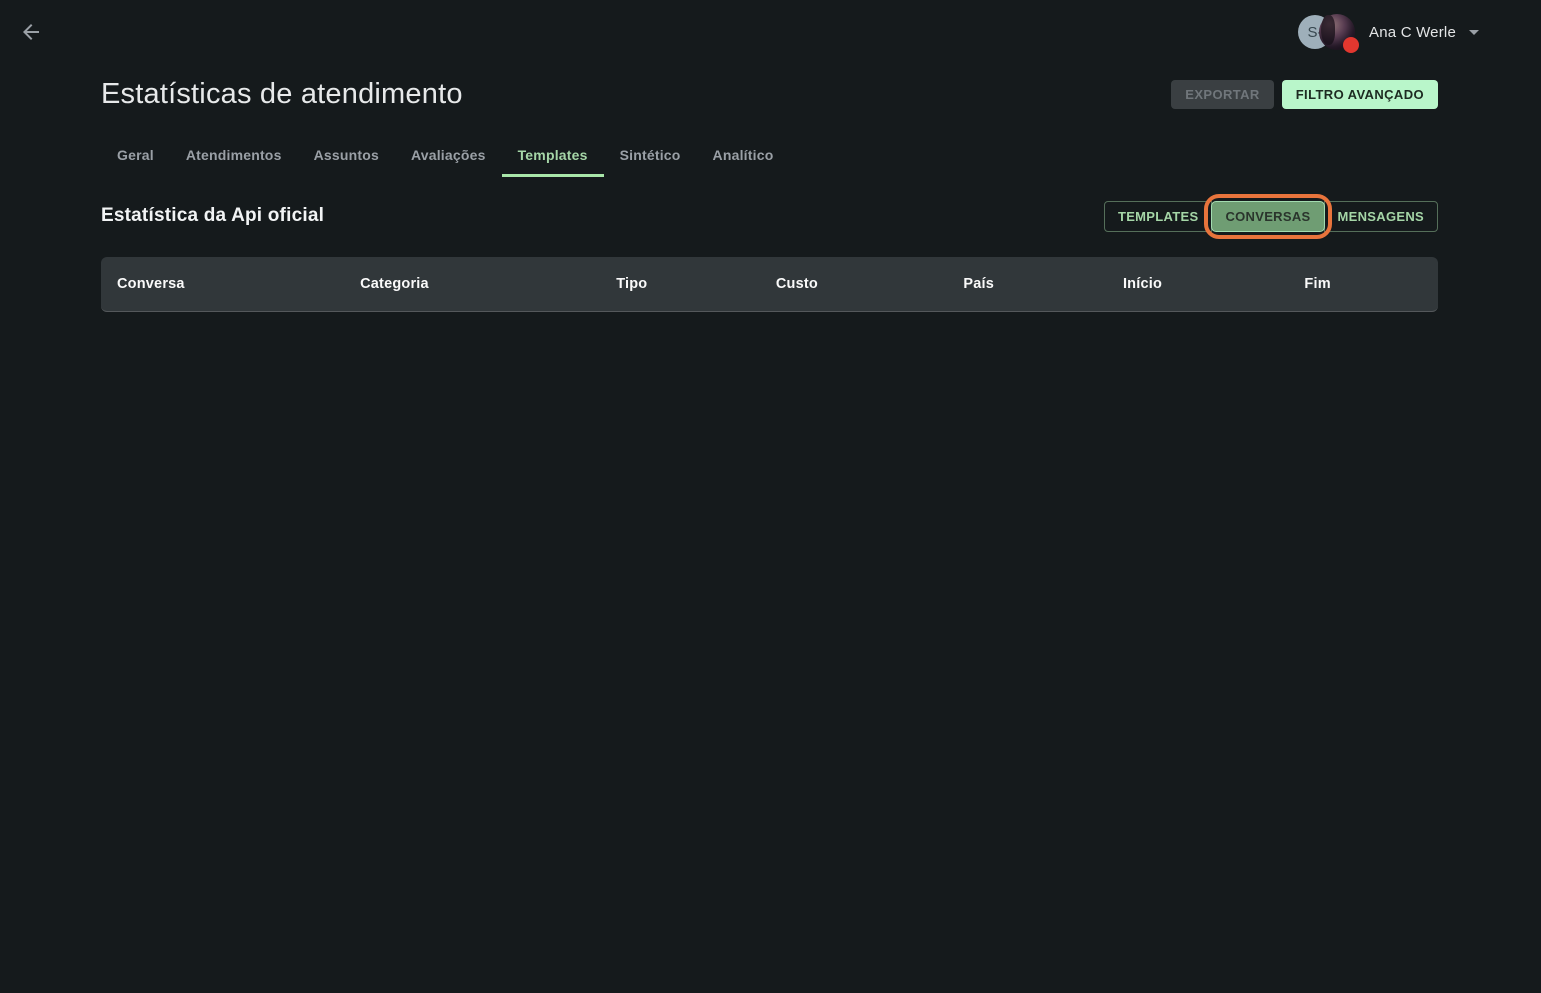  Describe the element at coordinates (1328, 30) in the screenshot. I see `avatar-decoration` at that location.